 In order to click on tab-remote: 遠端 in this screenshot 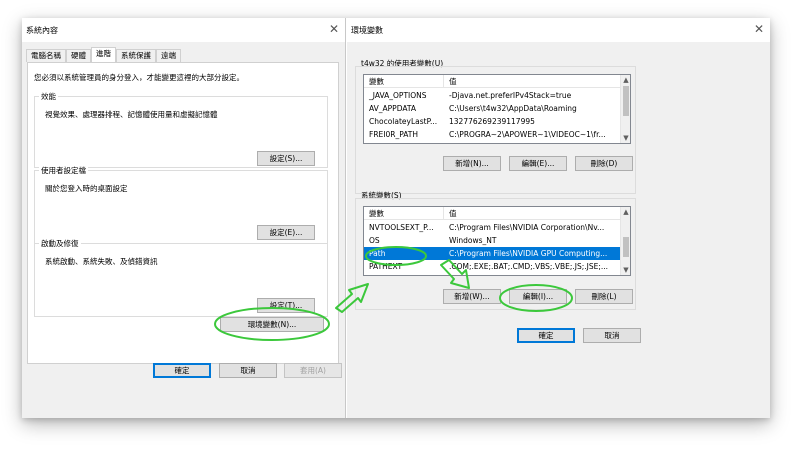, I will do `click(168, 55)`.